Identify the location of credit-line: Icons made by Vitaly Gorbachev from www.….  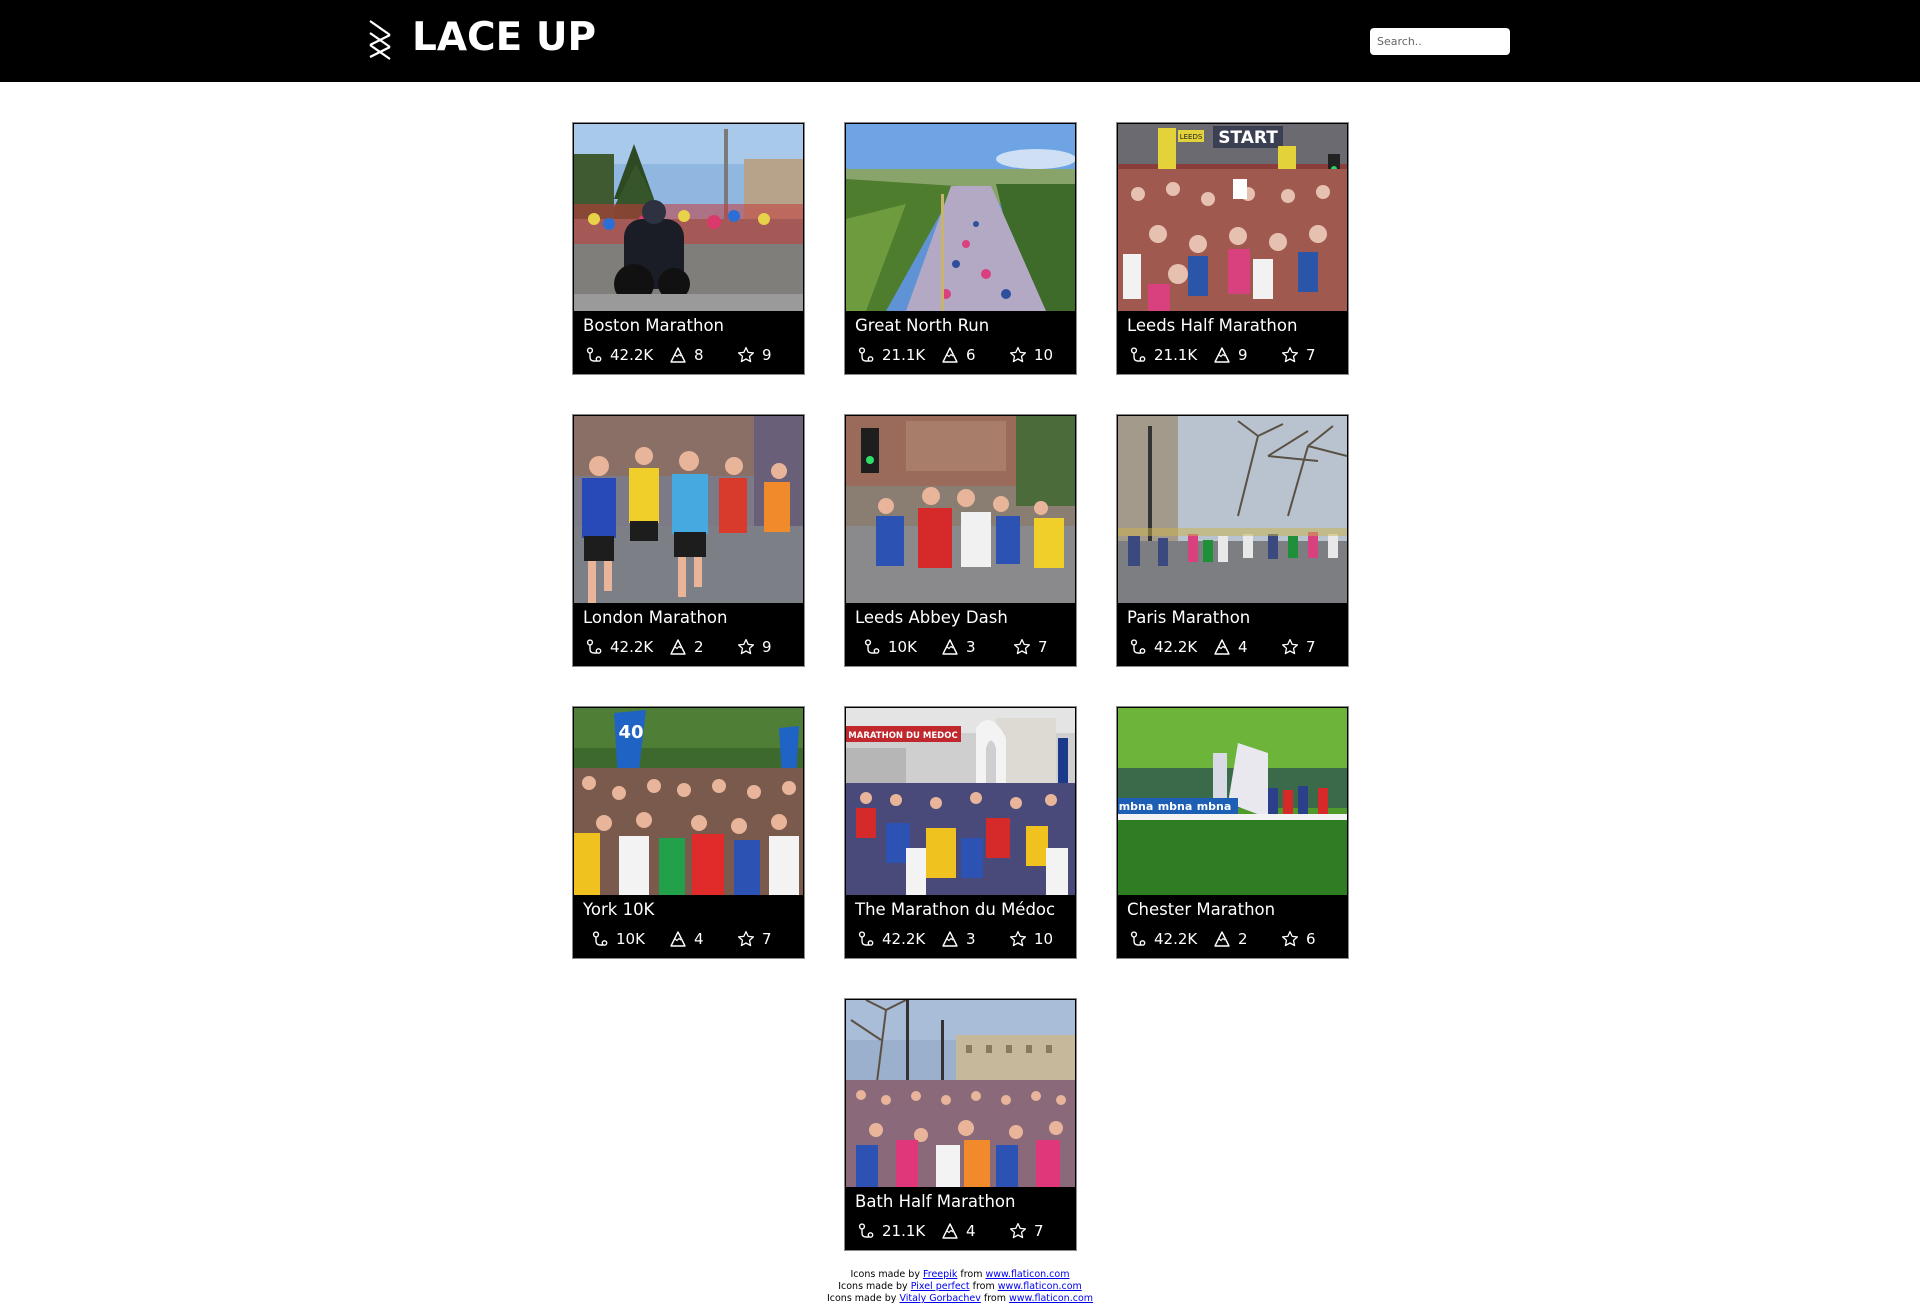
(960, 1299).